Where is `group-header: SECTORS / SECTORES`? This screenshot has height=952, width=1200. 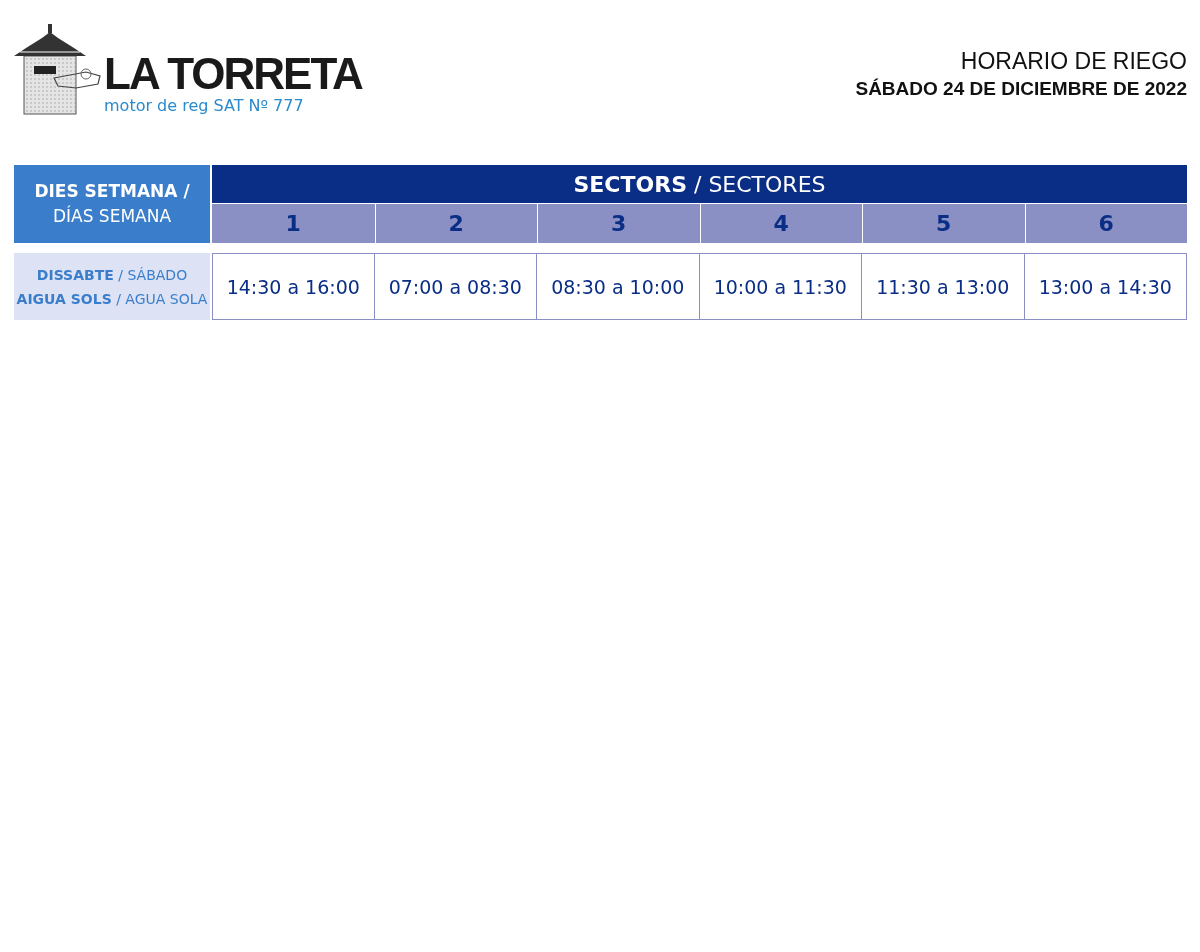
group-header: SECTORS / SECTORES is located at coordinates (699, 184).